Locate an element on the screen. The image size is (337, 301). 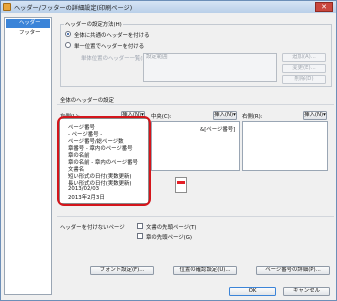
close-button: ✕ is located at coordinates (324, 7).